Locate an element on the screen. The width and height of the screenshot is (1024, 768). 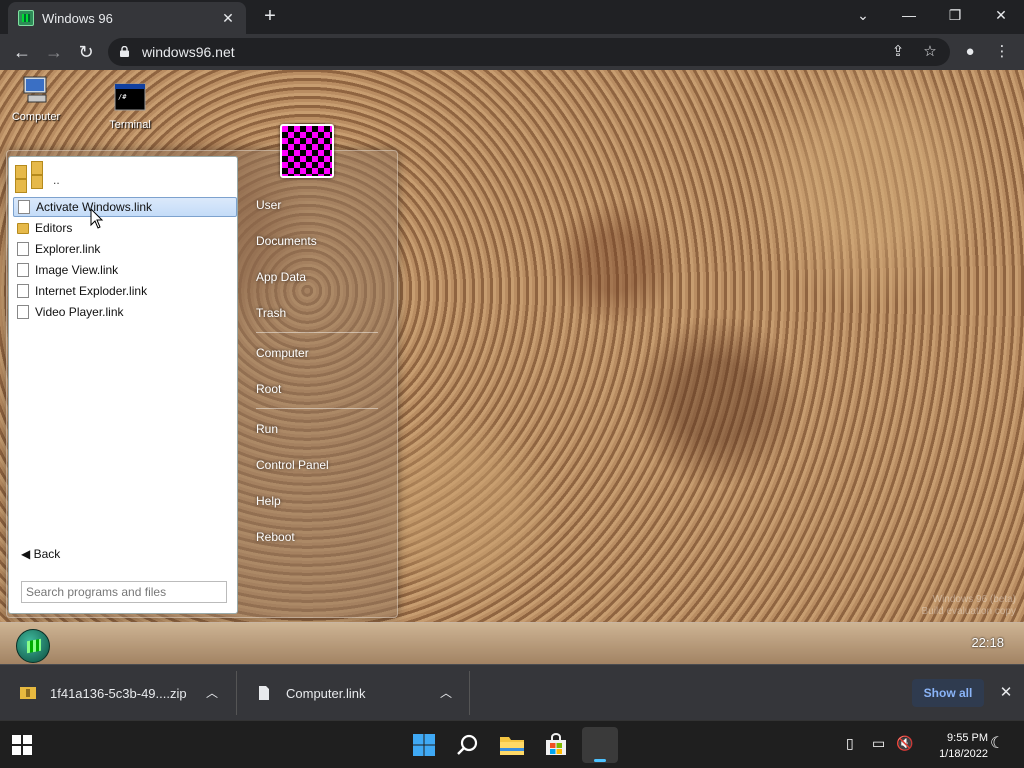
new-tab-button: + is located at coordinates (270, 17).